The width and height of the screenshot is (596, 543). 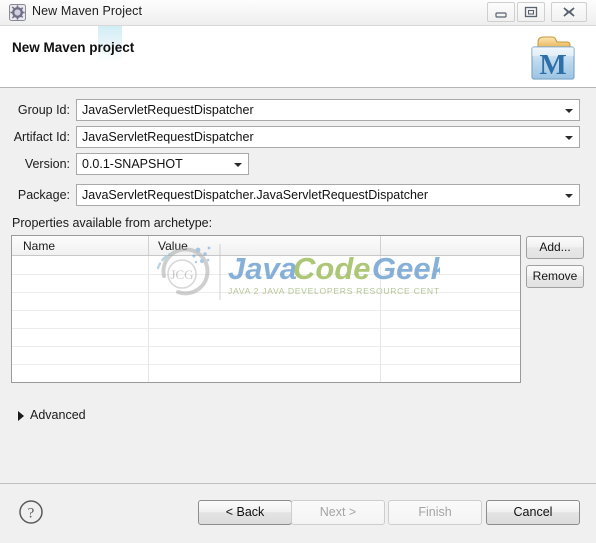 What do you see at coordinates (39, 246) in the screenshot?
I see `column-header-name: Name` at bounding box center [39, 246].